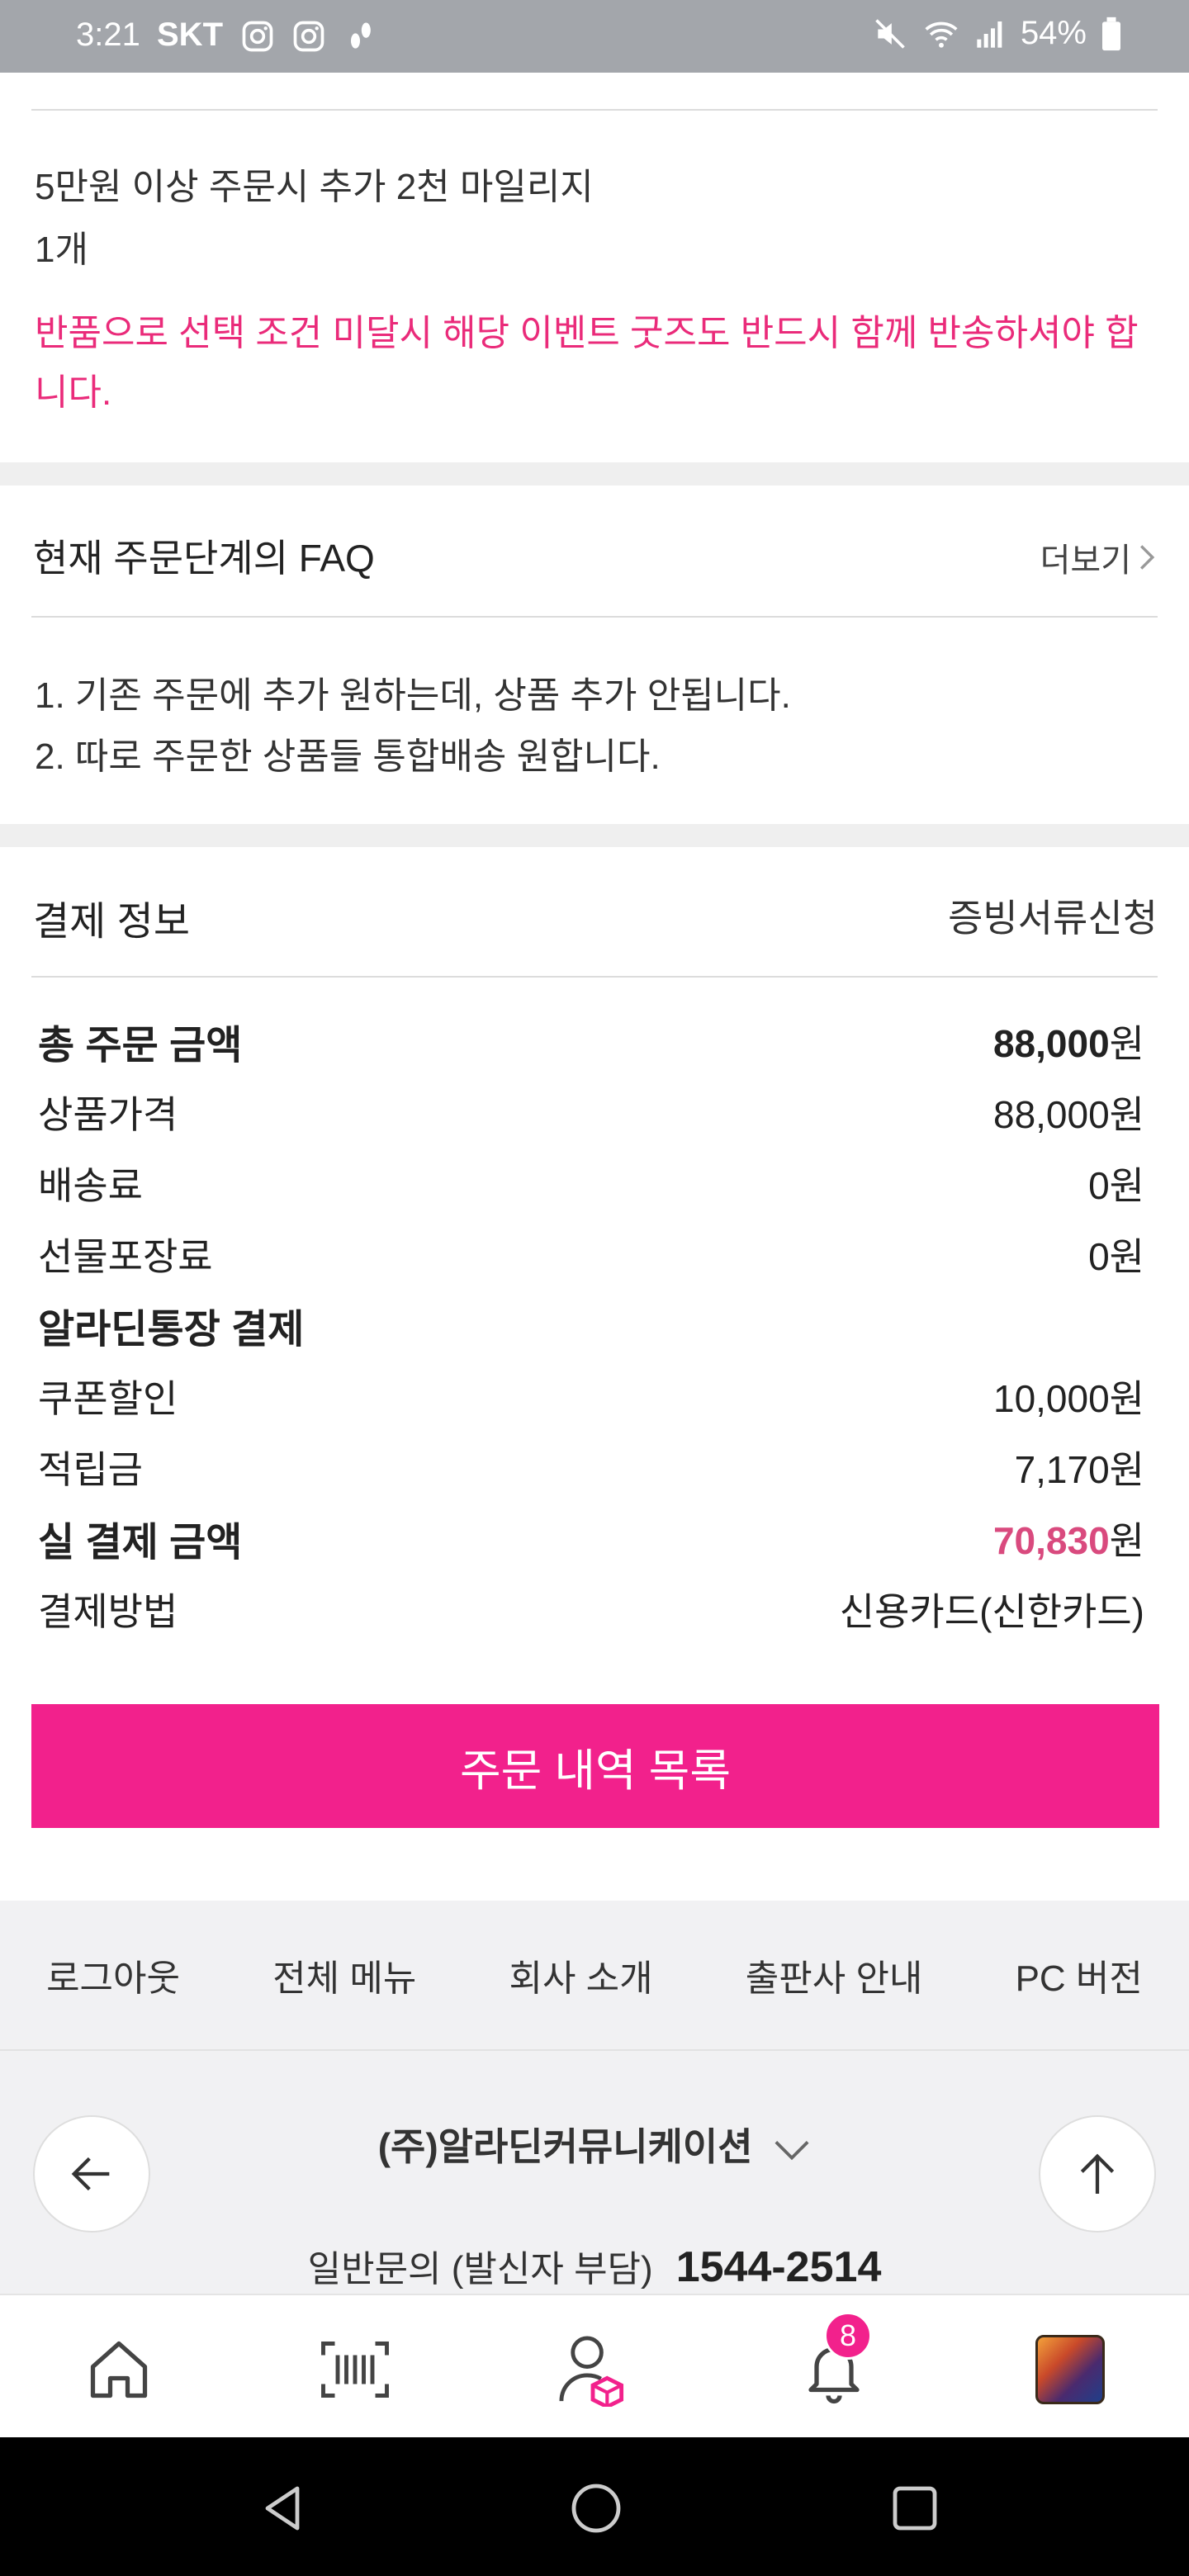 Image resolution: width=1189 pixels, height=2576 pixels. Describe the element at coordinates (113, 1975) in the screenshot. I see `logout-link: 로그아웃` at that location.